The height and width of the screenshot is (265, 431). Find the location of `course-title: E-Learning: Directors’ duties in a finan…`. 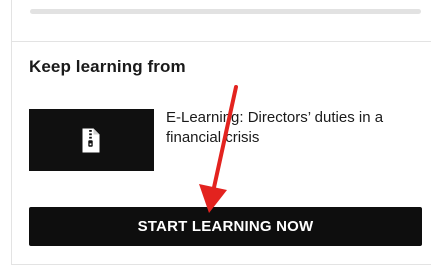

course-title: E-Learning: Directors’ duties in a finan… is located at coordinates (293, 128).